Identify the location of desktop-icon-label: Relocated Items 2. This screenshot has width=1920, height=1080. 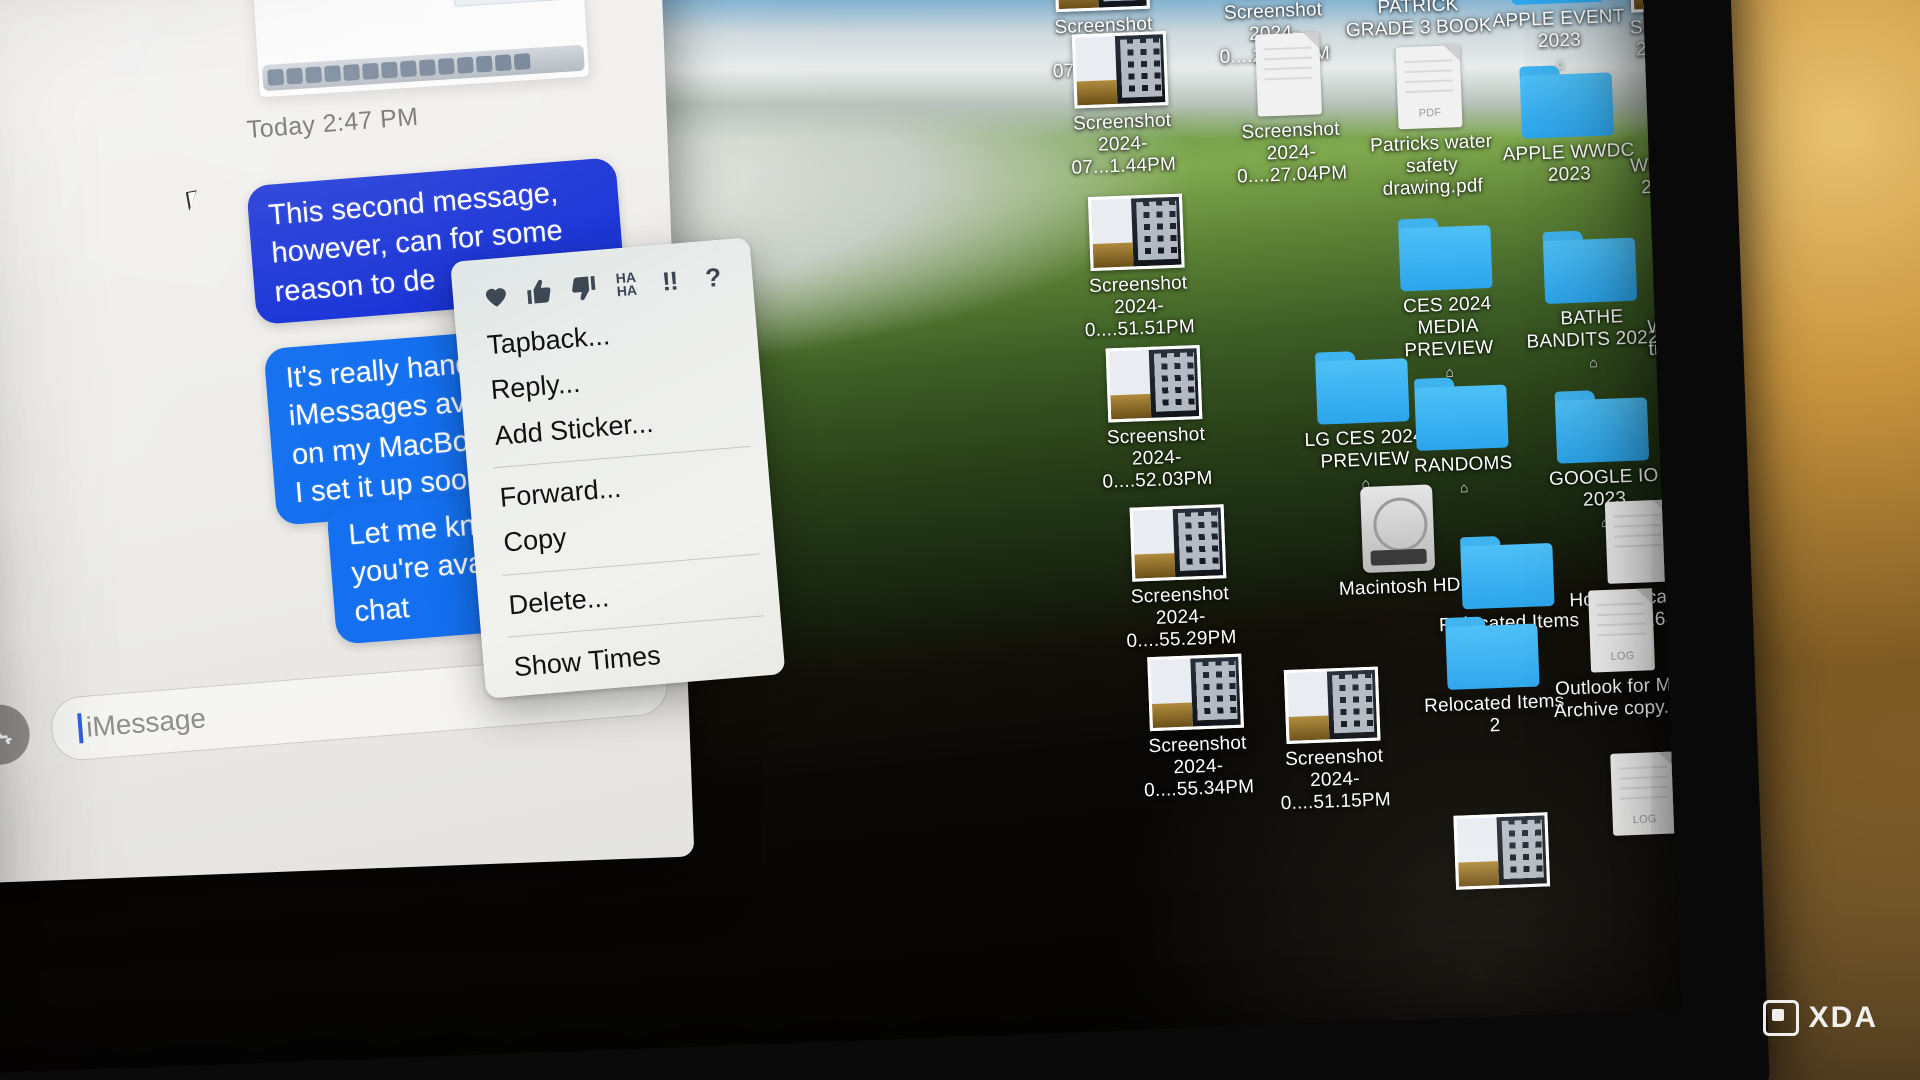
(1494, 713).